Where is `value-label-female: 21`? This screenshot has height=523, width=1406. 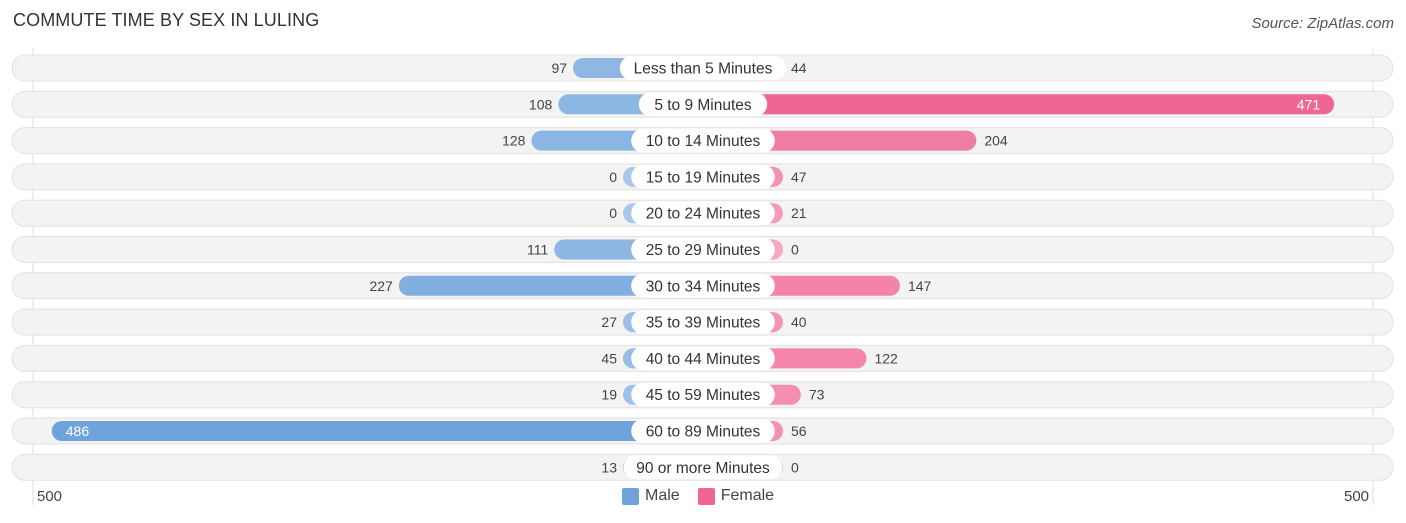 value-label-female: 21 is located at coordinates (799, 213).